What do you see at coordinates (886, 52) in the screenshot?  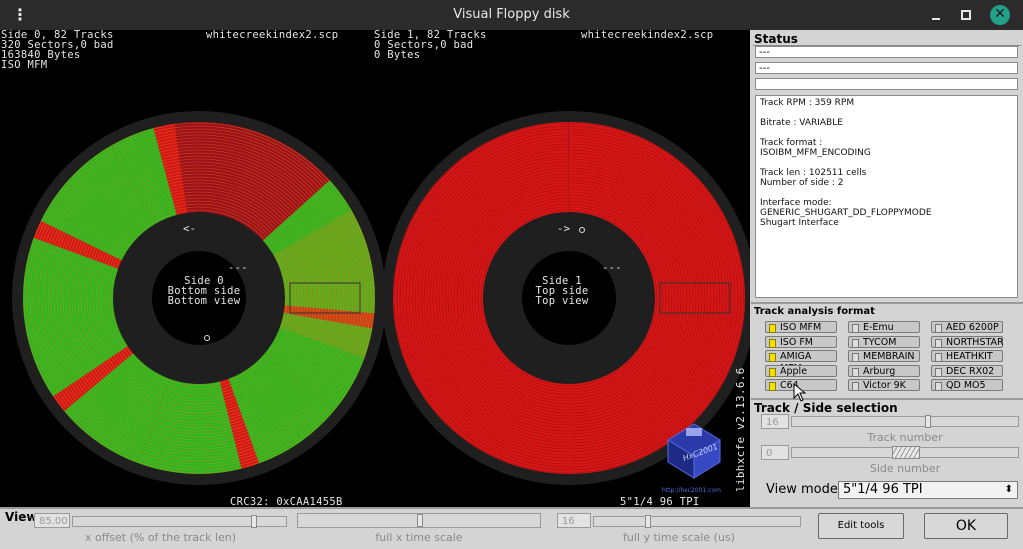 I see `status-field-1: ---` at bounding box center [886, 52].